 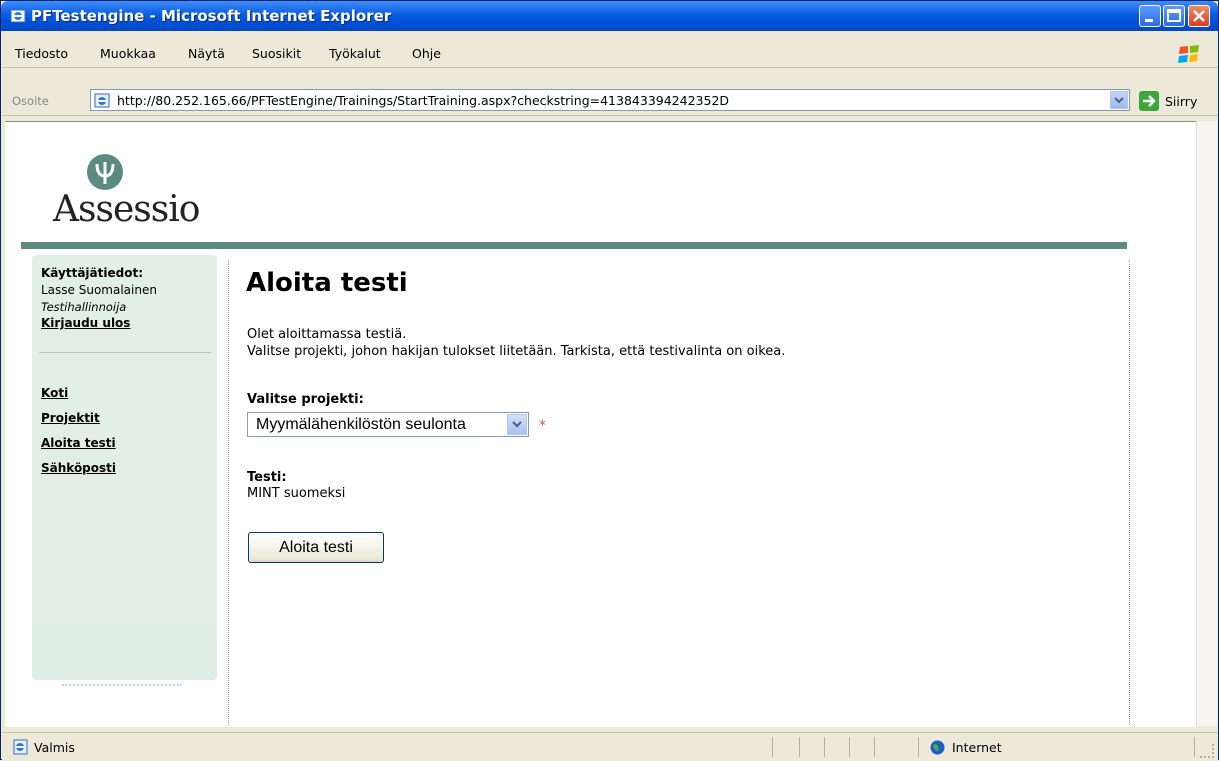 What do you see at coordinates (267, 477) in the screenshot?
I see `test-label: Testi:` at bounding box center [267, 477].